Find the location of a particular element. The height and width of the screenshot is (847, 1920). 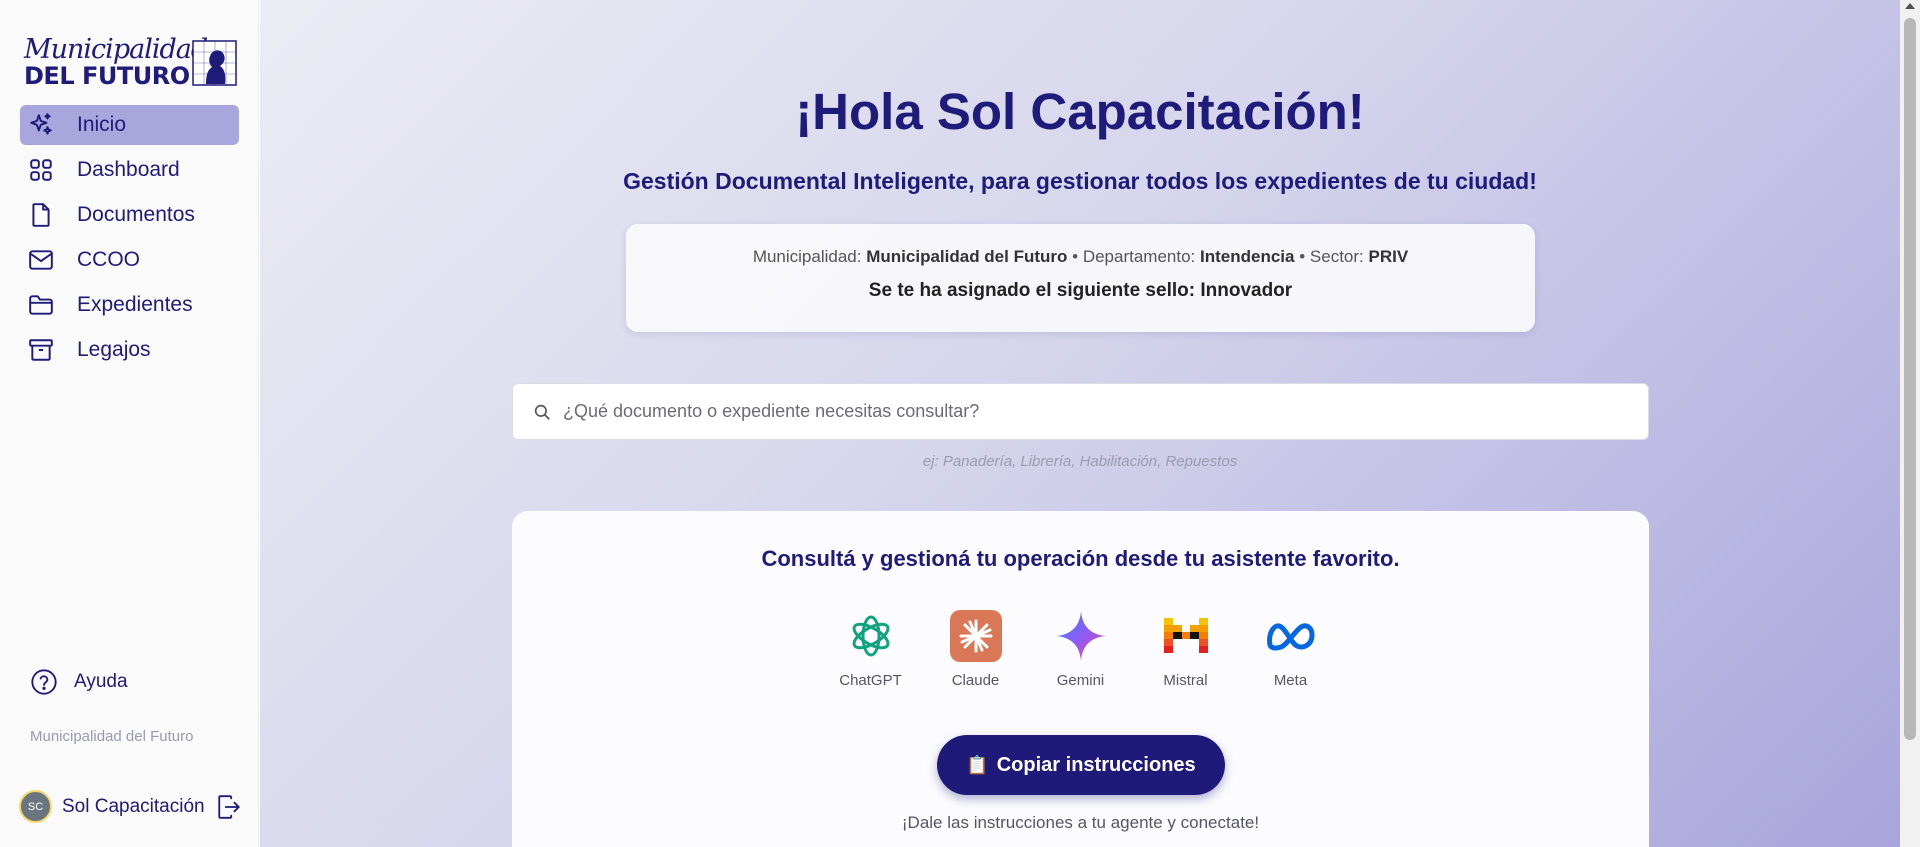

mail-icon is located at coordinates (41, 260).